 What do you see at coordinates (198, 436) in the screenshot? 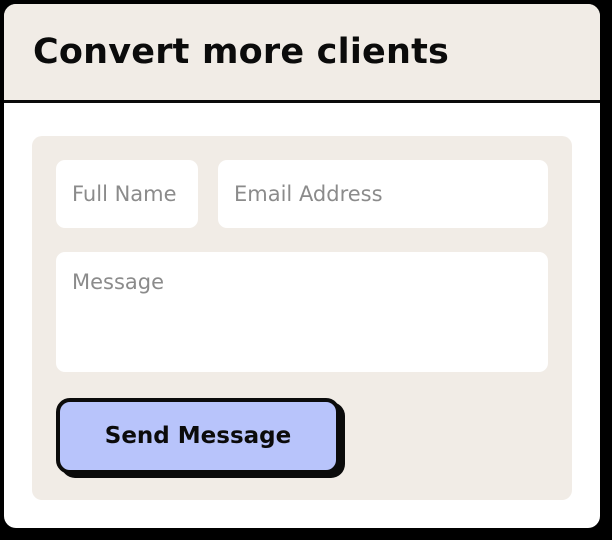
I see `send-message-button: Send Message` at bounding box center [198, 436].